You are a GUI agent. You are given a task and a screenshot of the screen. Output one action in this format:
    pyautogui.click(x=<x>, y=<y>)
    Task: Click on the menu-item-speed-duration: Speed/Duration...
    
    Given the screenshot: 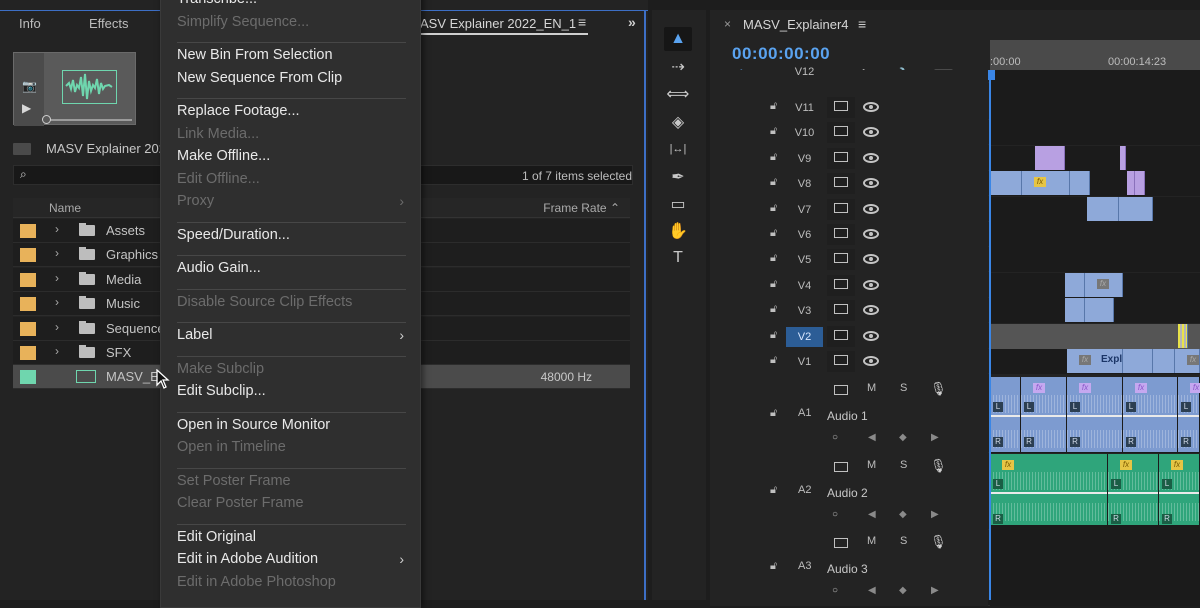 What is the action you would take?
    pyautogui.click(x=233, y=235)
    